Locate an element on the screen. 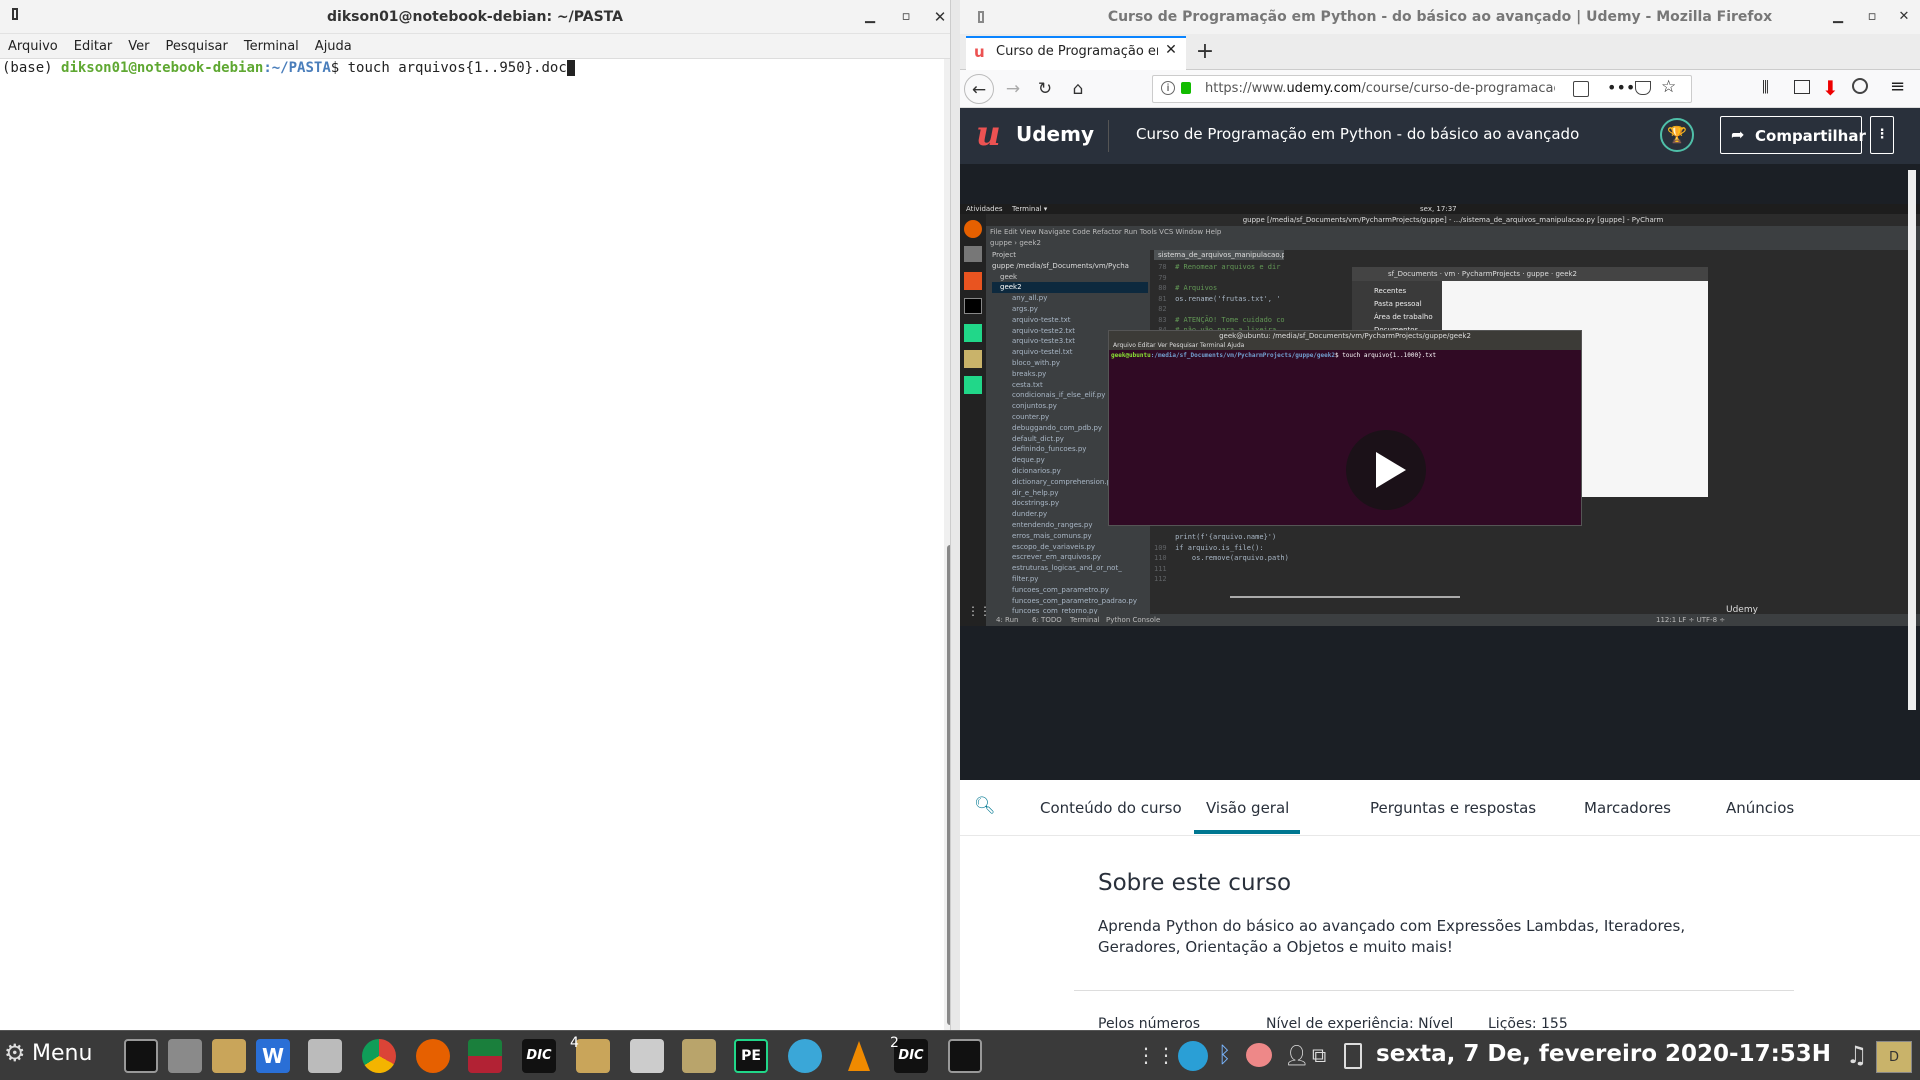 This screenshot has height=1080, width=1920. share-arrow-icon: ➦ is located at coordinates (1738, 134).